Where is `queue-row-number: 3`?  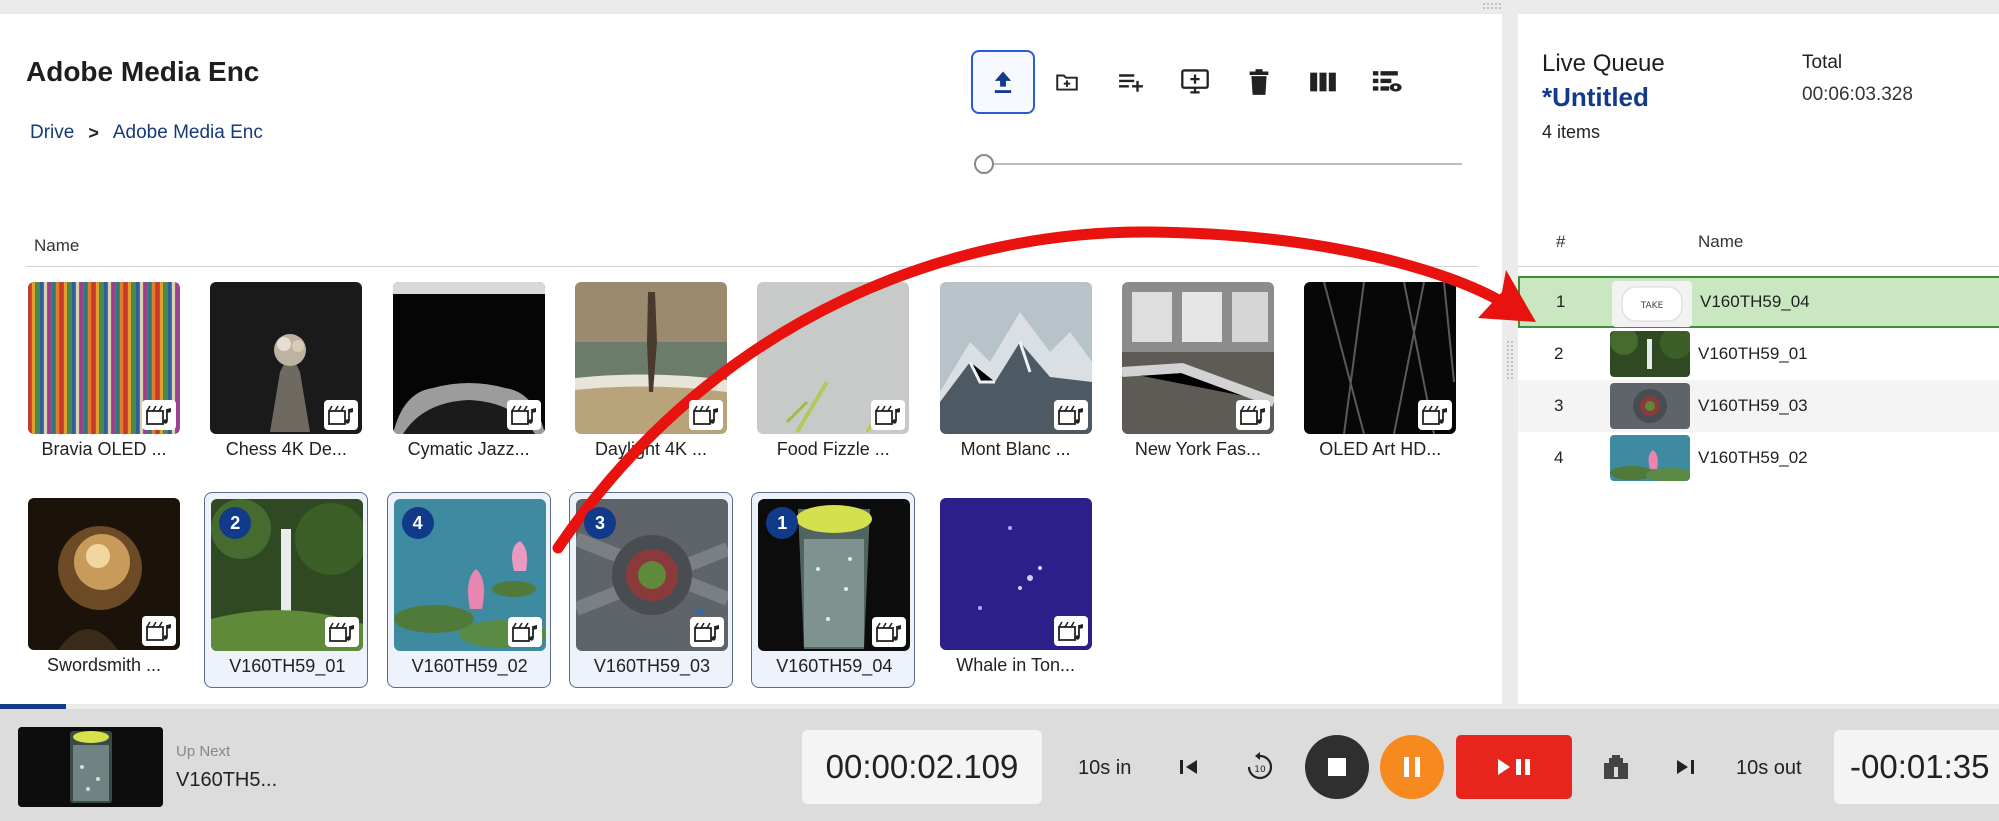 queue-row-number: 3 is located at coordinates (1559, 405).